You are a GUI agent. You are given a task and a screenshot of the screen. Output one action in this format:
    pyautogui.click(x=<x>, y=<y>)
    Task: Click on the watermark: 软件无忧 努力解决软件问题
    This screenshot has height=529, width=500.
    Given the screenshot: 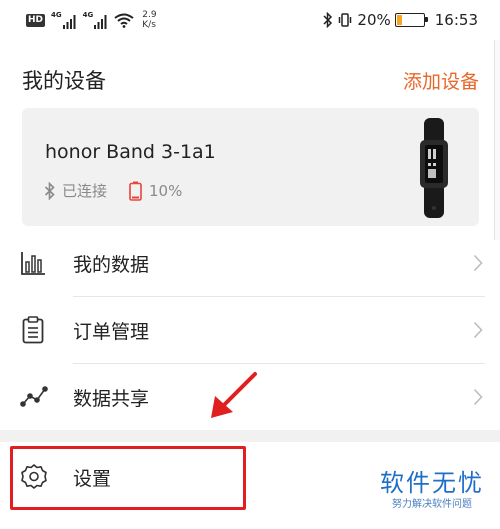 What is the action you would take?
    pyautogui.click(x=432, y=490)
    